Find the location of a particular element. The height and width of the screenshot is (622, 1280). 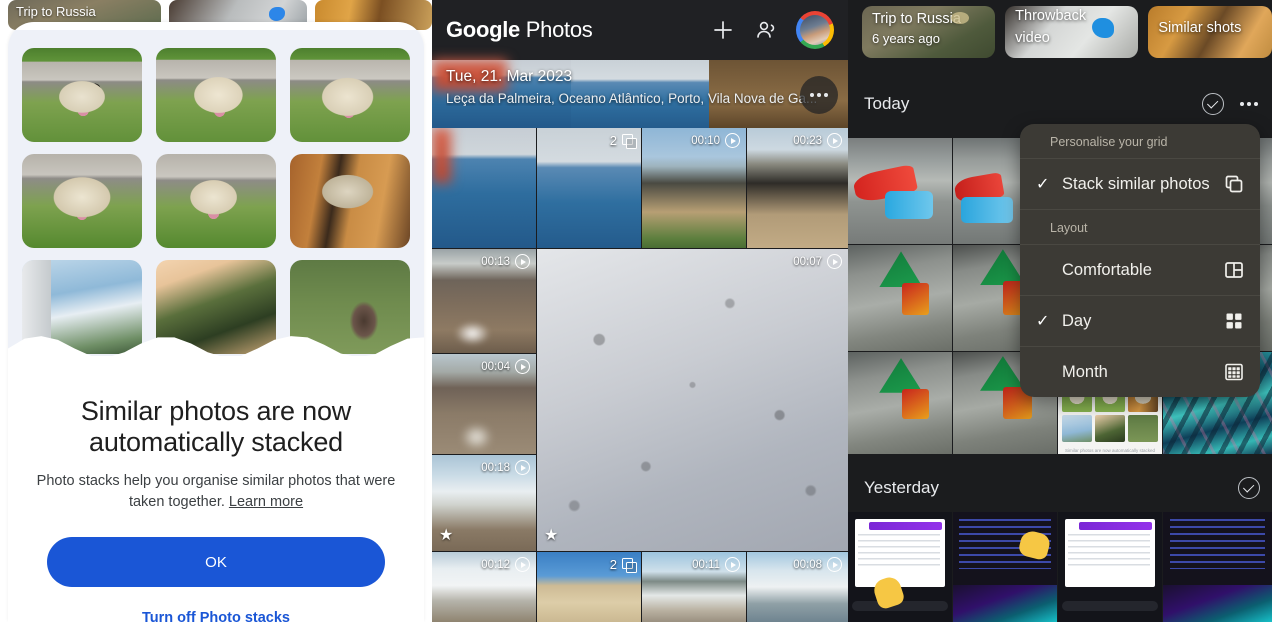

learn-more-link: Learn more is located at coordinates (266, 502).